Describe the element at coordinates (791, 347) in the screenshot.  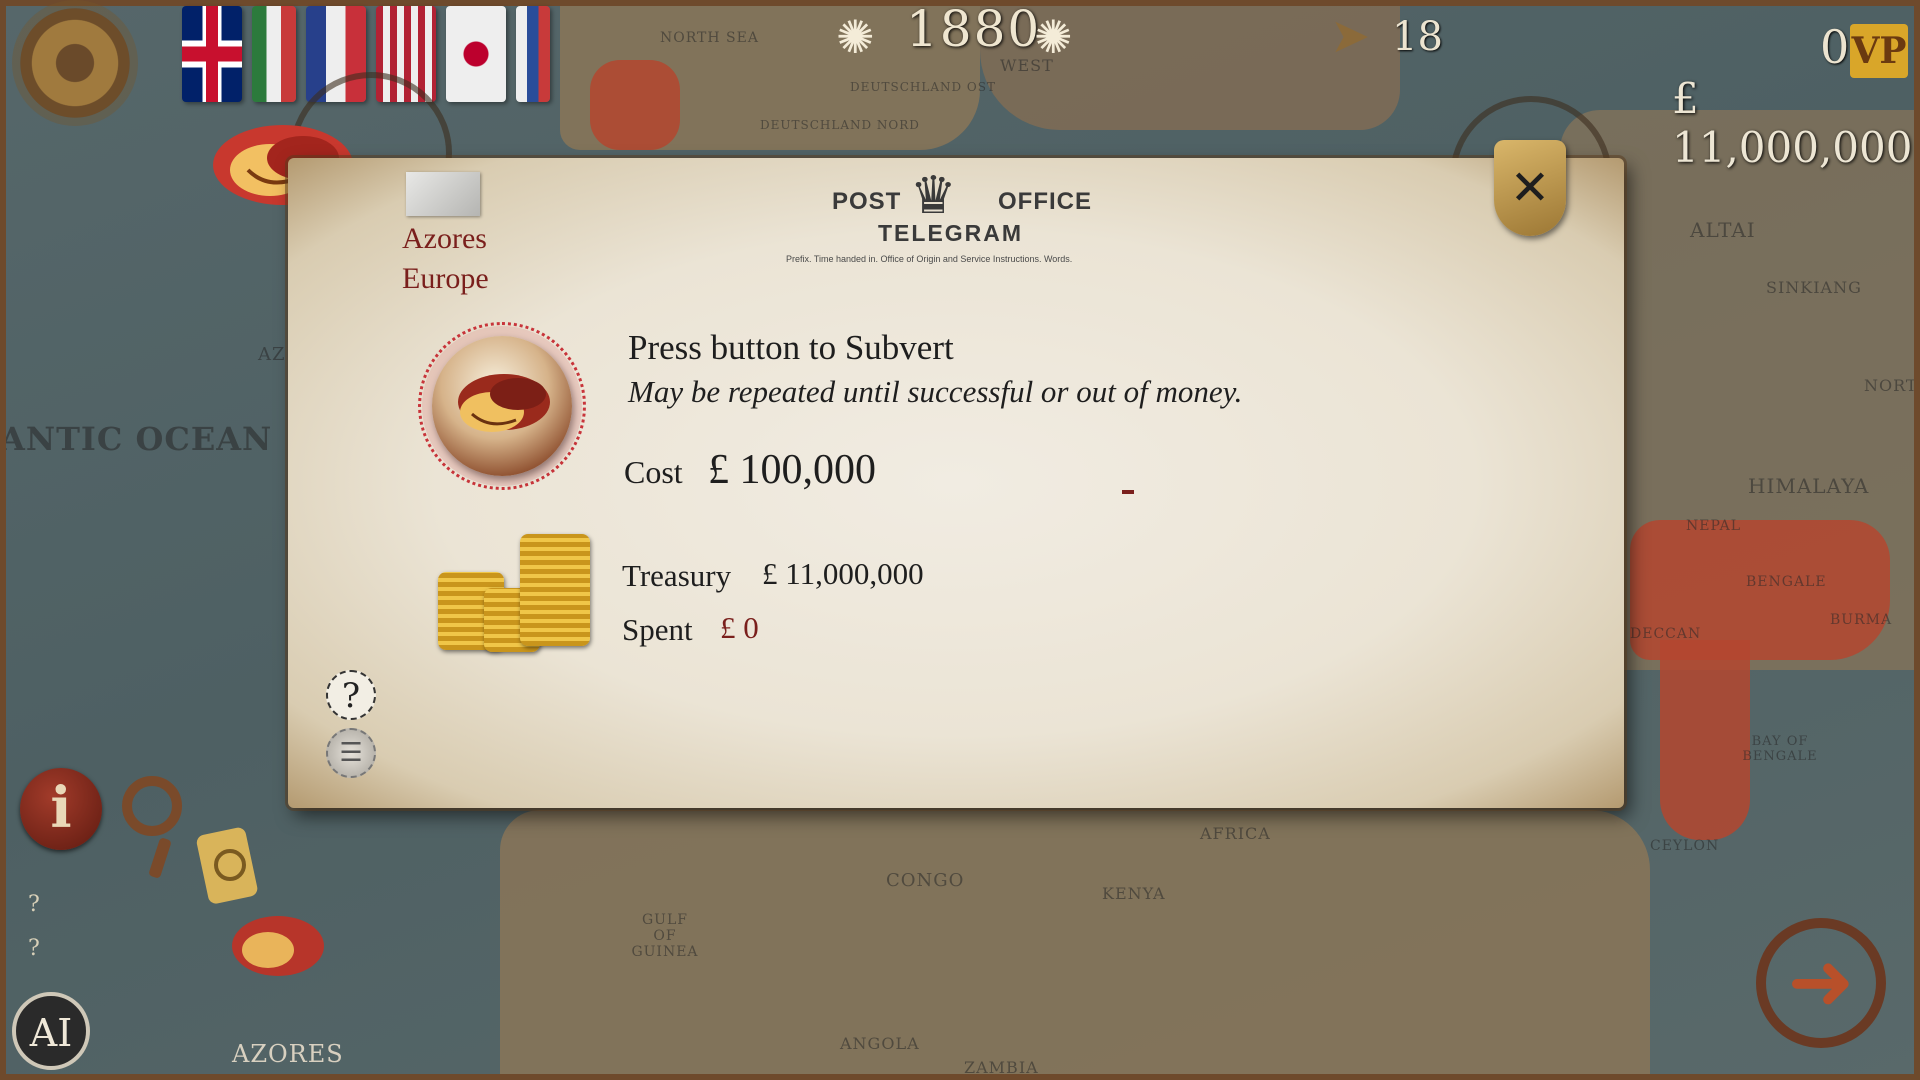
I see `instruction-title: Press button to Subvert` at that location.